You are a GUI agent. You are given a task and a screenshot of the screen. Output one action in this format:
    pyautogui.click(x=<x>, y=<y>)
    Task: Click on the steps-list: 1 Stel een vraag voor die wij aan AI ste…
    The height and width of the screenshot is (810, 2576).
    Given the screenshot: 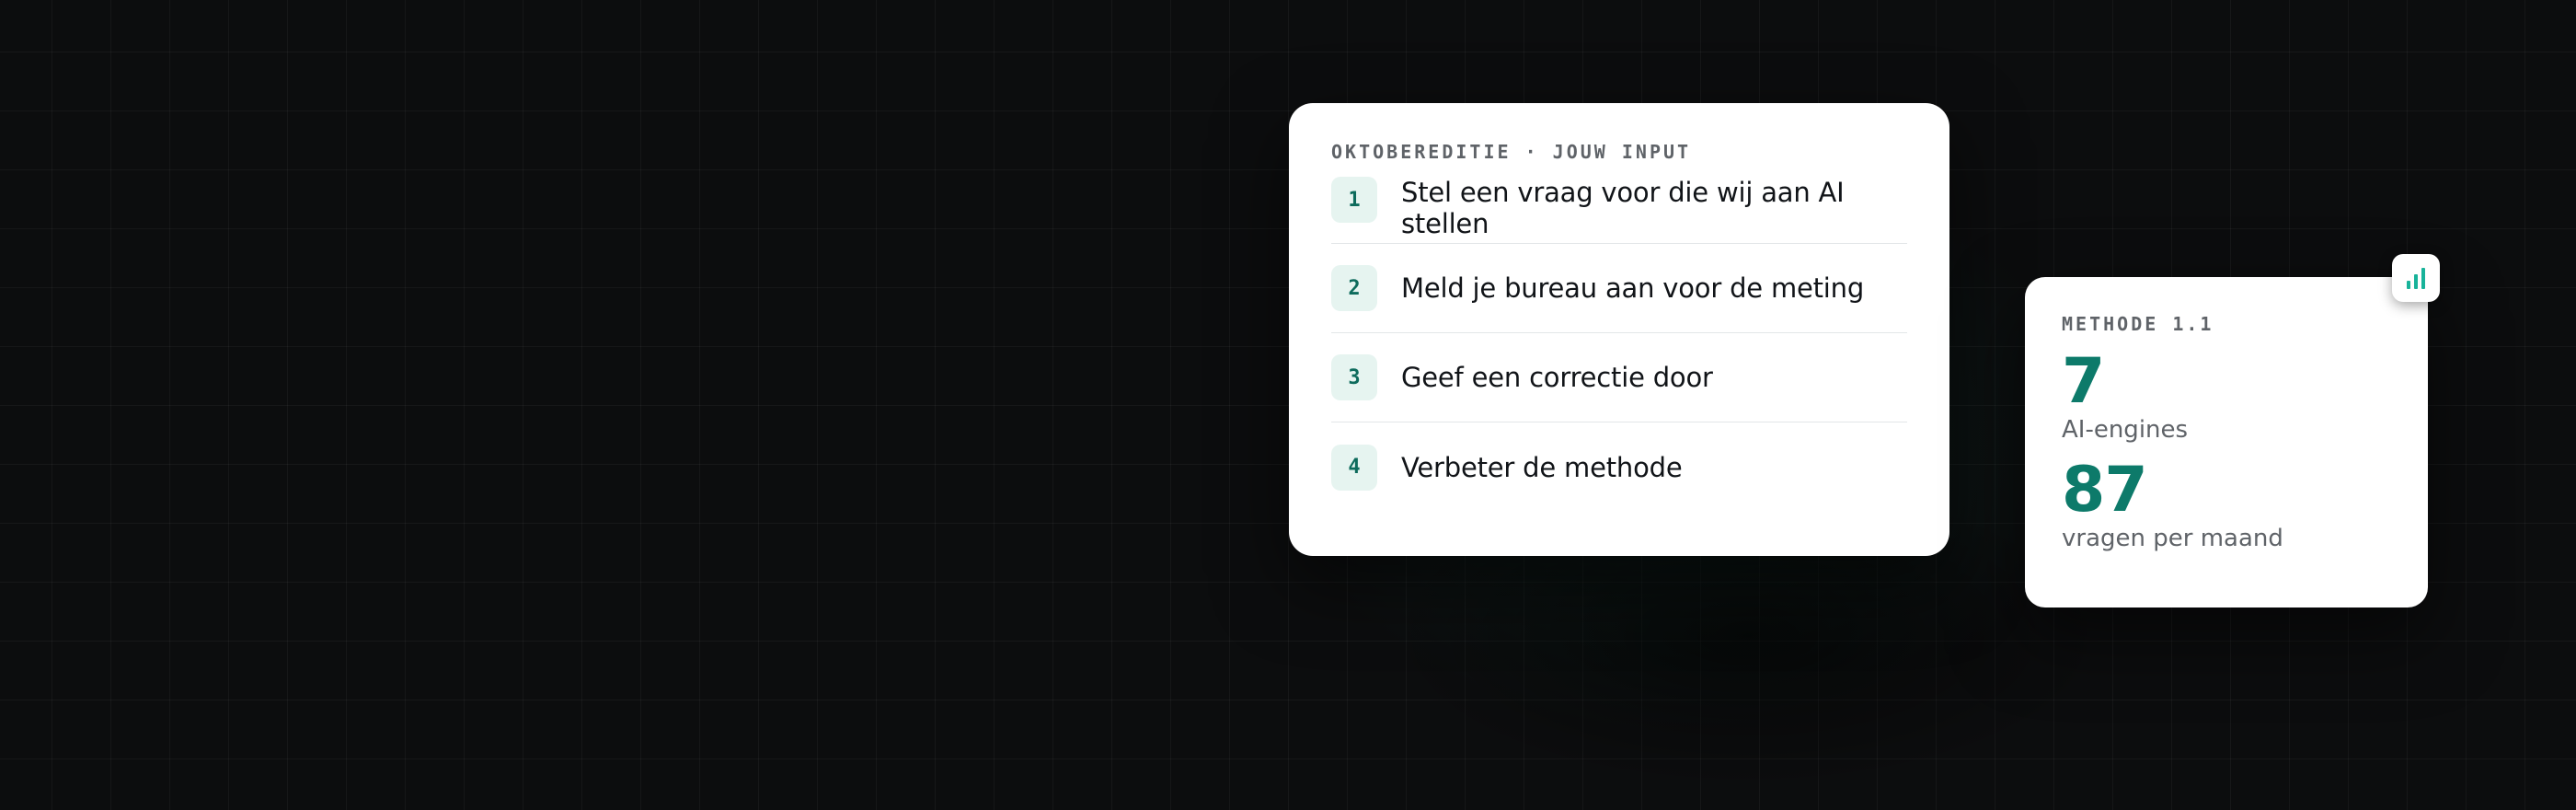 What is the action you would take?
    pyautogui.click(x=1619, y=344)
    